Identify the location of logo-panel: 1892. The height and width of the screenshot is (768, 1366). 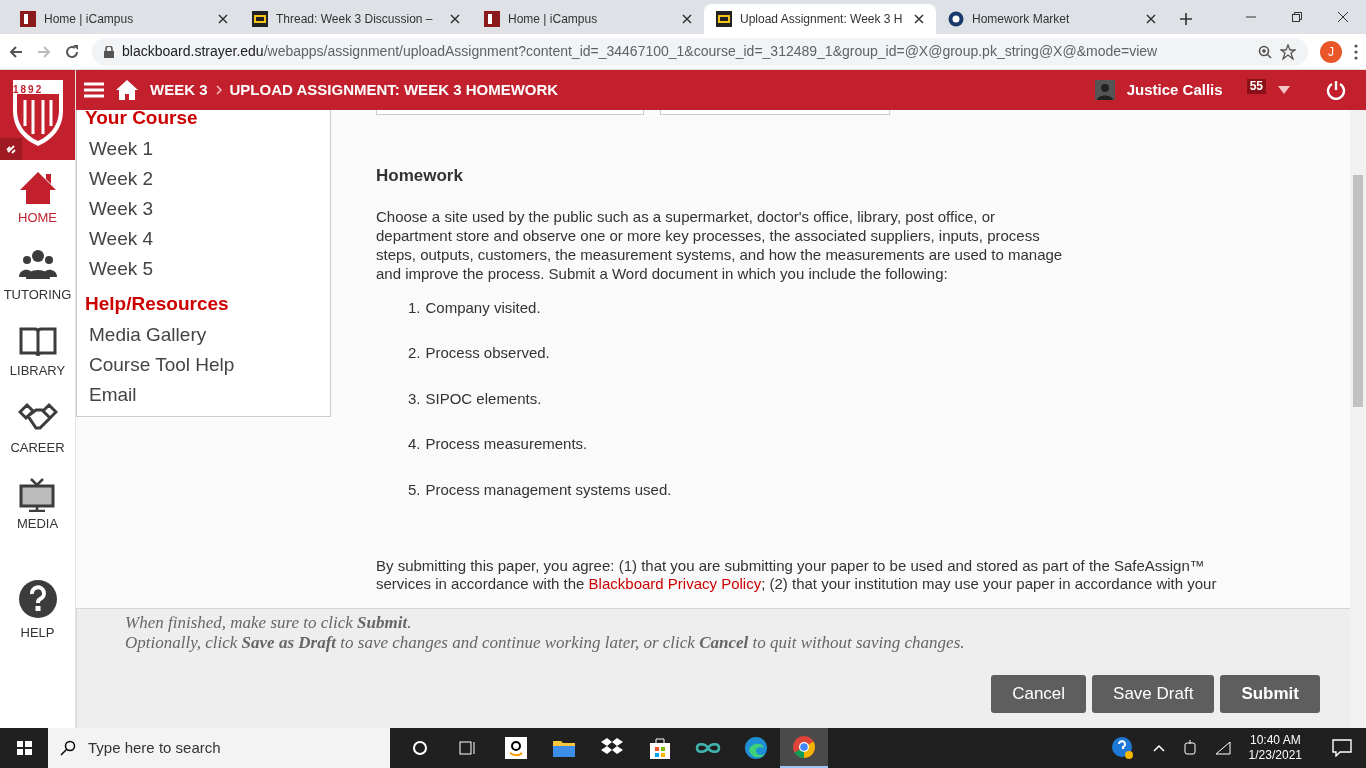
(37, 115).